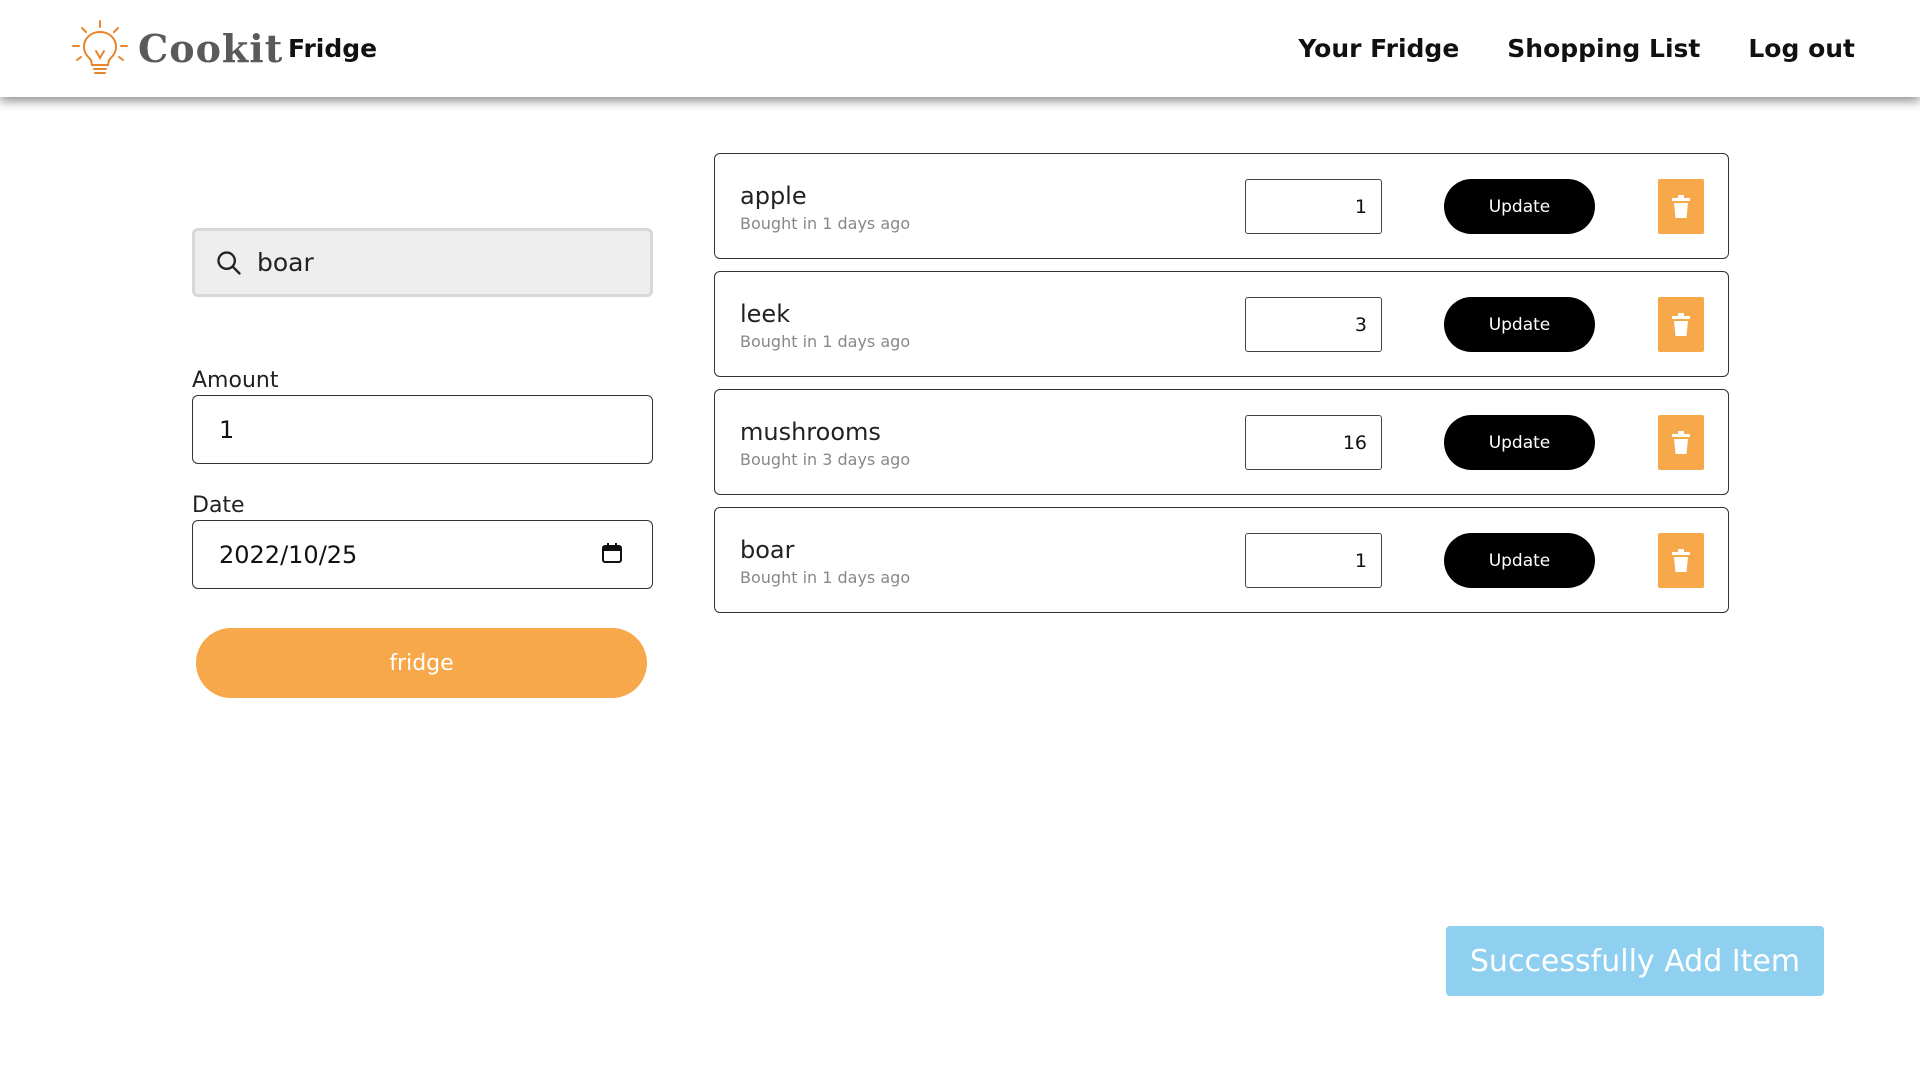 The width and height of the screenshot is (1920, 1080). I want to click on search-field, so click(422, 262).